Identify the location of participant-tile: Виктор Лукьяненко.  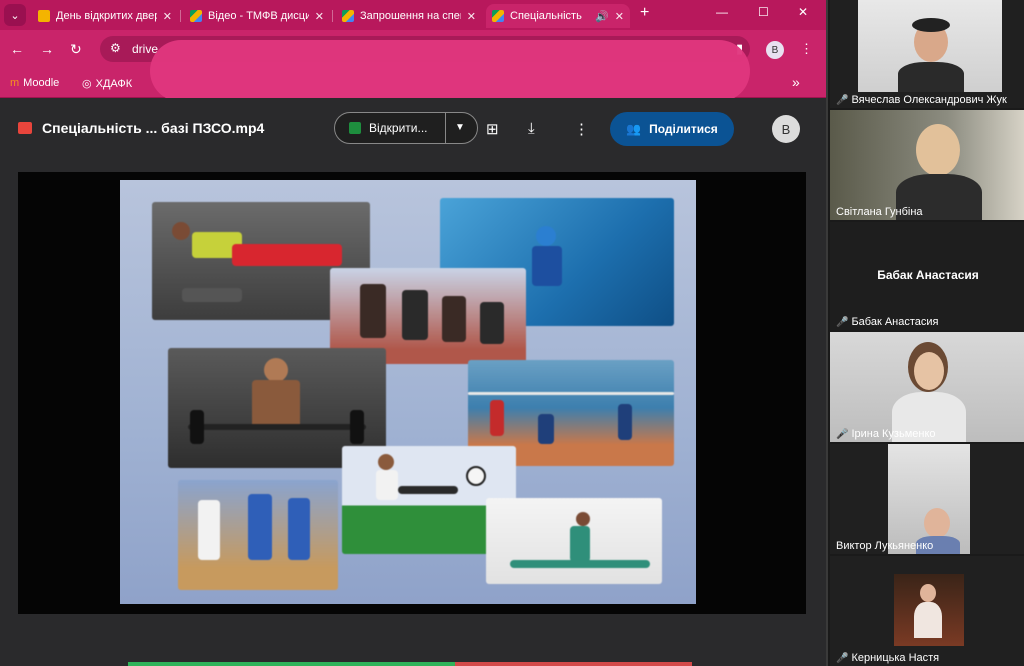
(927, 499).